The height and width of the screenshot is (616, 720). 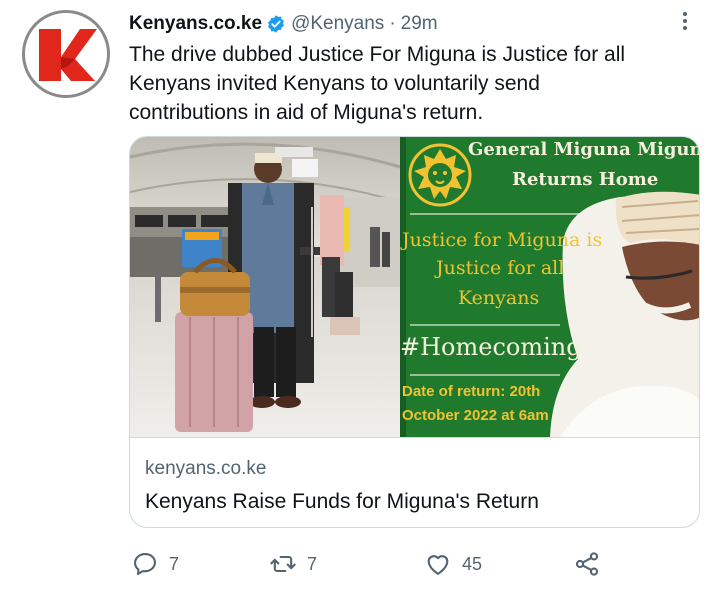 I want to click on poster-slogan-line2: Justice for all, so click(x=500, y=268).